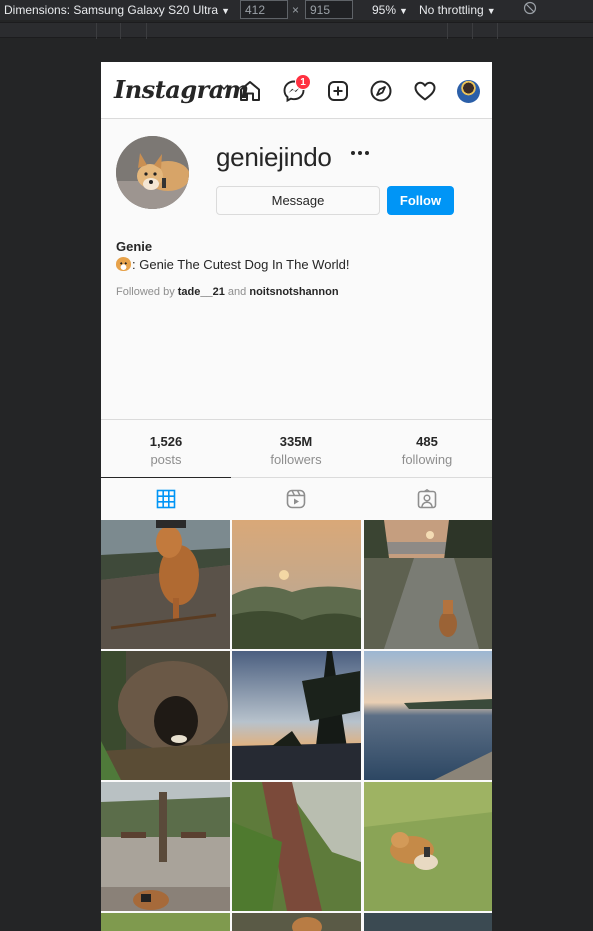  I want to click on stat-value: 1,526, so click(166, 441).